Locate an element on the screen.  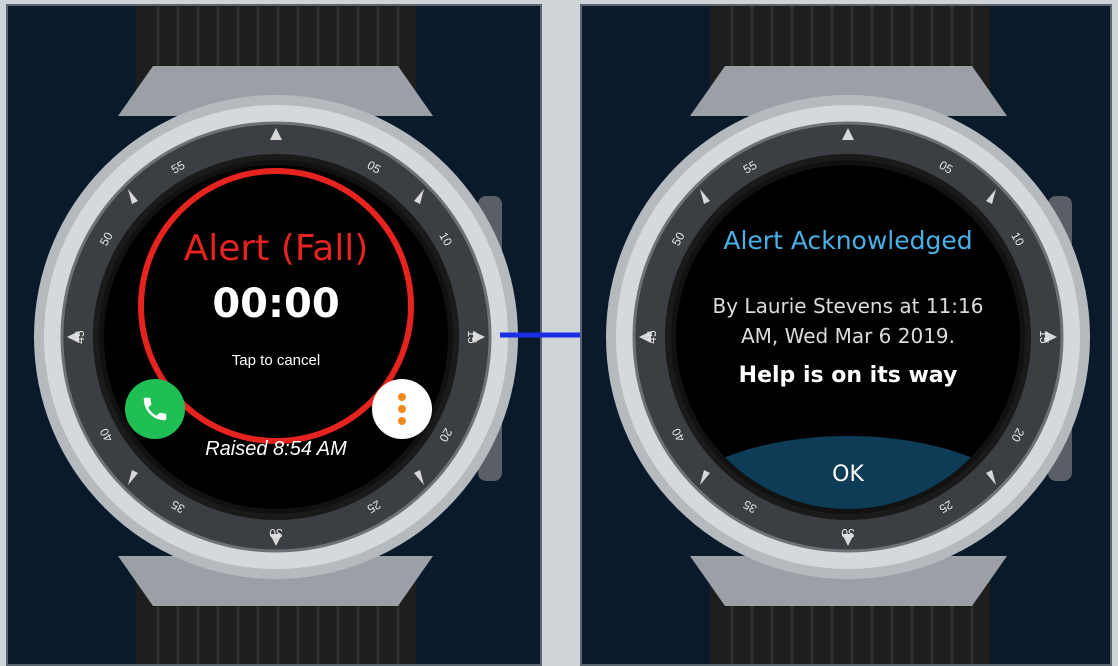
acknowledged-by-line: By Laurie Stevens at 11:16 is located at coordinates (848, 306).